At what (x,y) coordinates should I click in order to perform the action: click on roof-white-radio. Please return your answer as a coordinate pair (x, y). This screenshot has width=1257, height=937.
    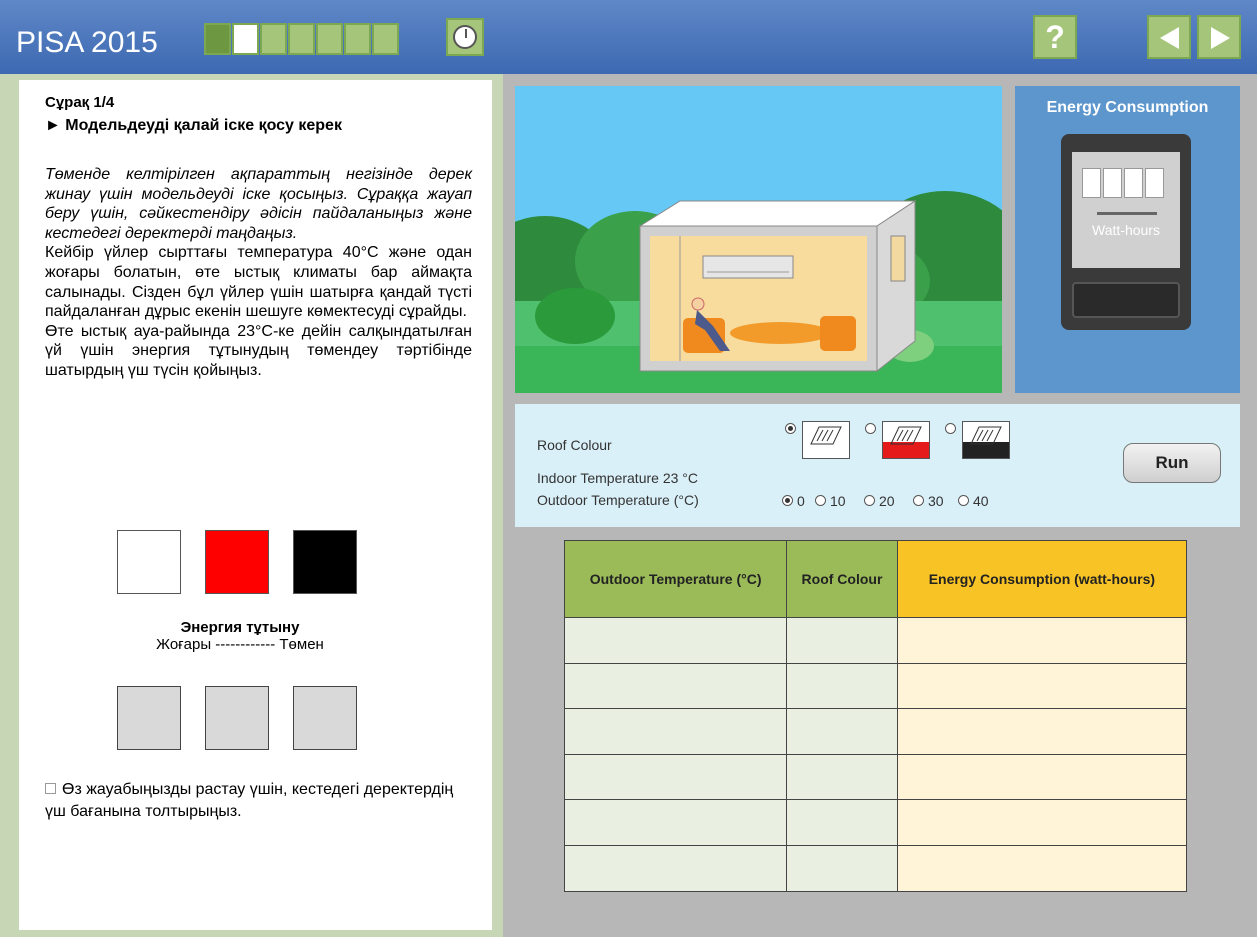
    Looking at the image, I should click on (790, 428).